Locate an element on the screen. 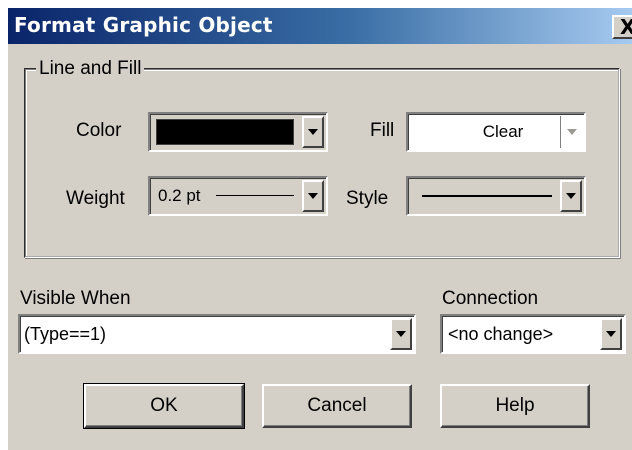 This screenshot has width=632, height=450. weight-label: Weight is located at coordinates (95, 198).